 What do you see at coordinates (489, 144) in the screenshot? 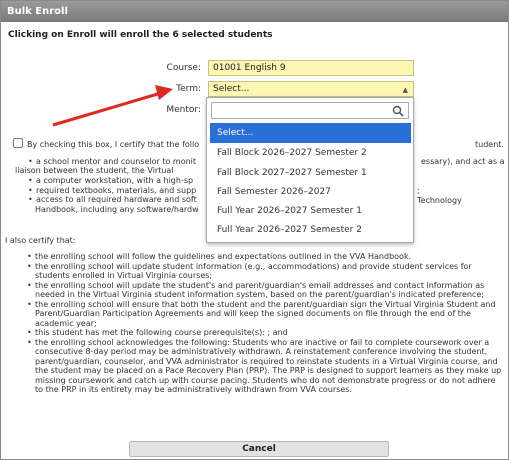
I see `certify-checkbox-label-tail: tudent.` at bounding box center [489, 144].